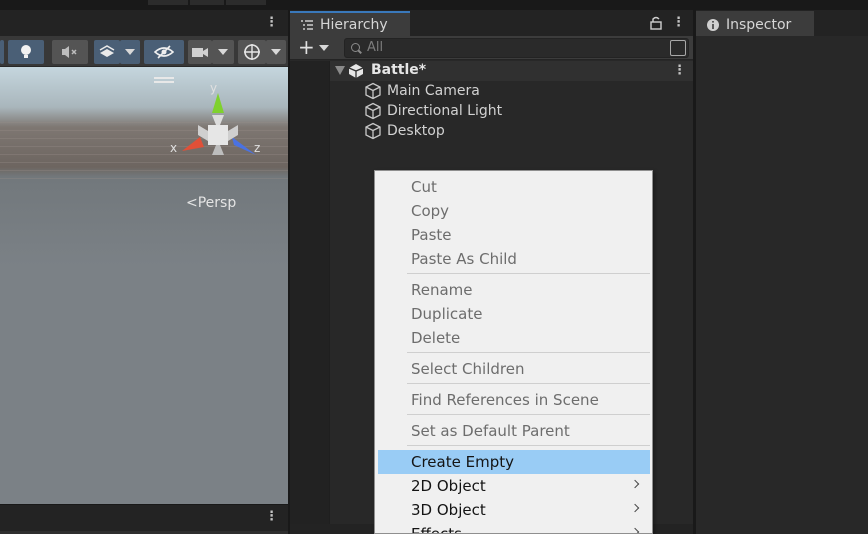 This screenshot has height=534, width=868. What do you see at coordinates (214, 88) in the screenshot?
I see `axis-label-y: y` at bounding box center [214, 88].